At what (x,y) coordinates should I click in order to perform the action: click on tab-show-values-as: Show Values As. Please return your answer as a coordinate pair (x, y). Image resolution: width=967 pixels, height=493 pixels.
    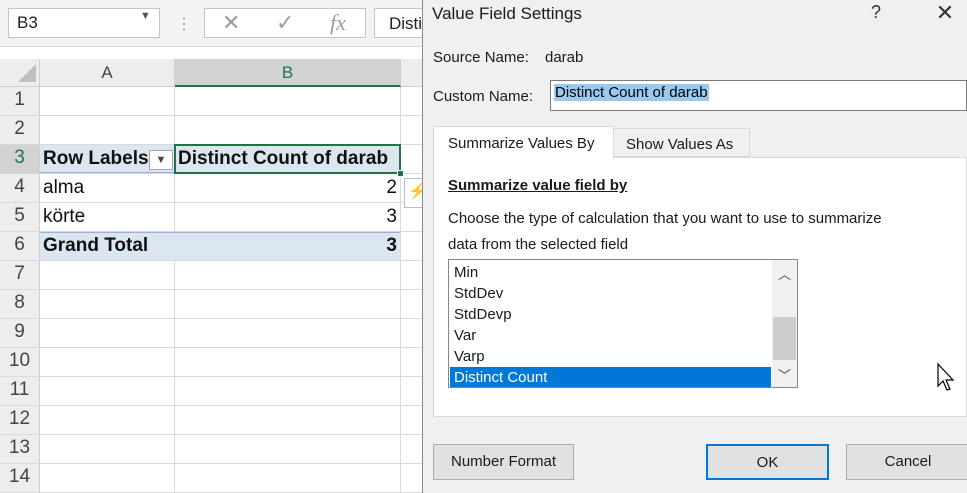
    Looking at the image, I should click on (682, 142).